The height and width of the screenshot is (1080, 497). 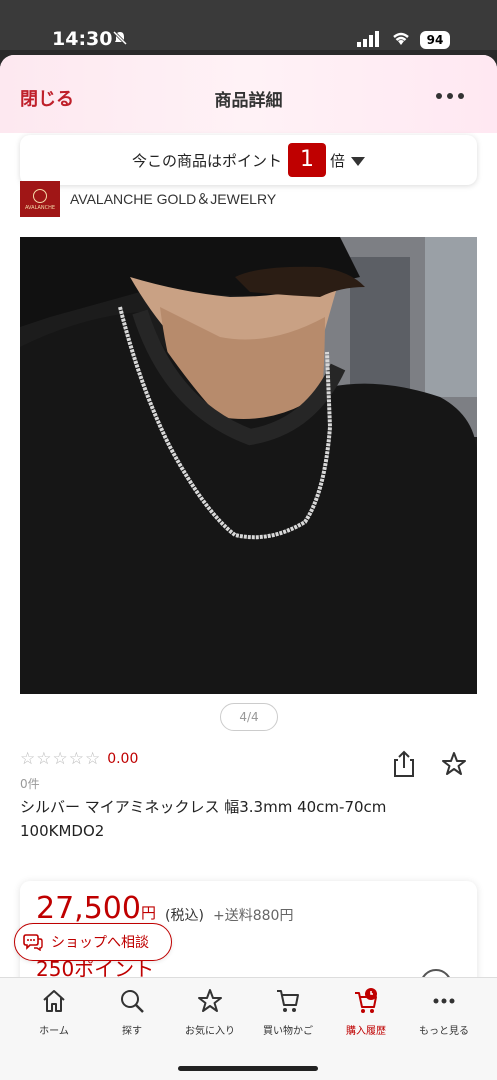 What do you see at coordinates (210, 1000) in the screenshot?
I see `star-icon` at bounding box center [210, 1000].